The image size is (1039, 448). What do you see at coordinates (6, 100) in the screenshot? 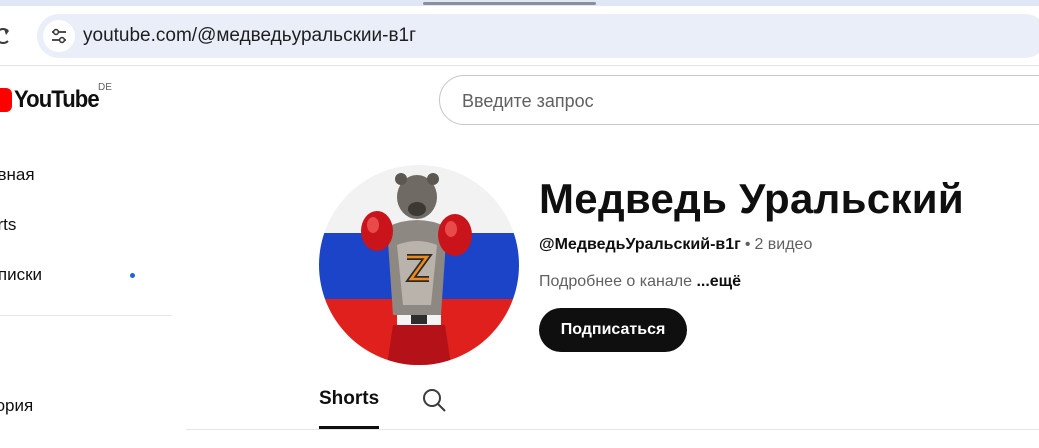
I see `youtube-play-icon` at bounding box center [6, 100].